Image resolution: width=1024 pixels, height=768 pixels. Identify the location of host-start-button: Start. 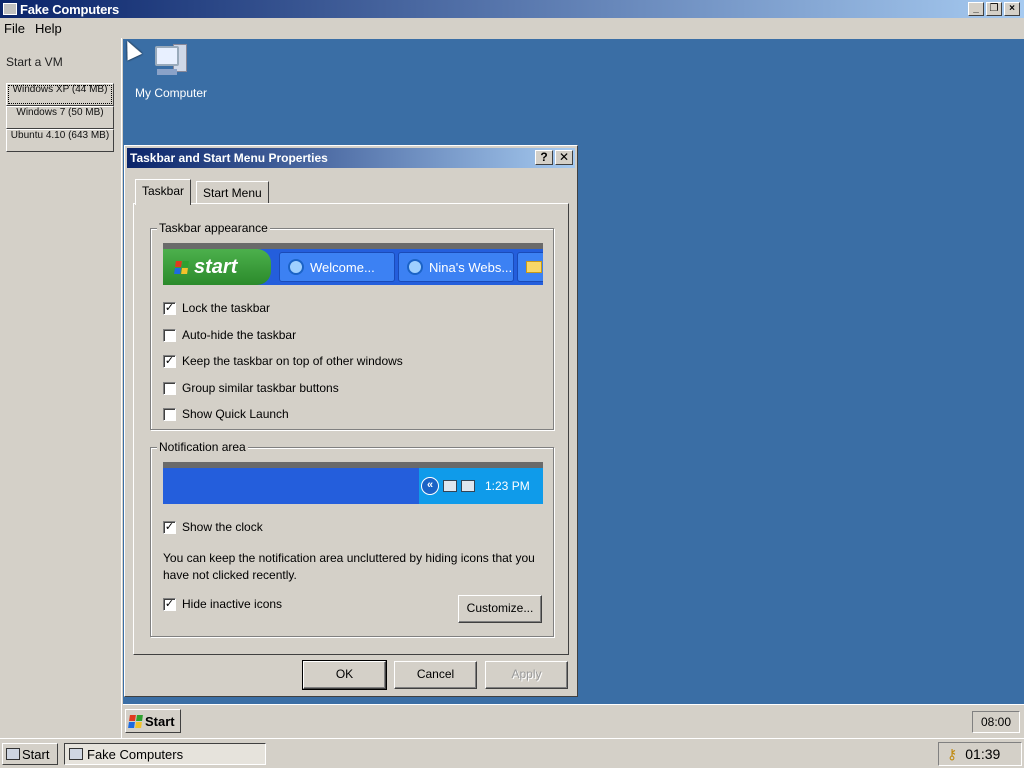
(30, 754).